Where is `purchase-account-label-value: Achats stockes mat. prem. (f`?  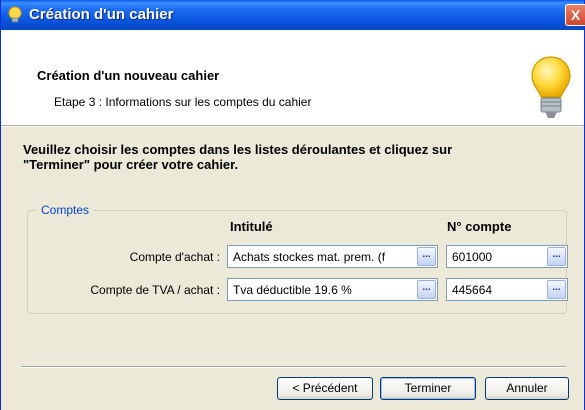 purchase-account-label-value: Achats stockes mat. prem. (f is located at coordinates (309, 257).